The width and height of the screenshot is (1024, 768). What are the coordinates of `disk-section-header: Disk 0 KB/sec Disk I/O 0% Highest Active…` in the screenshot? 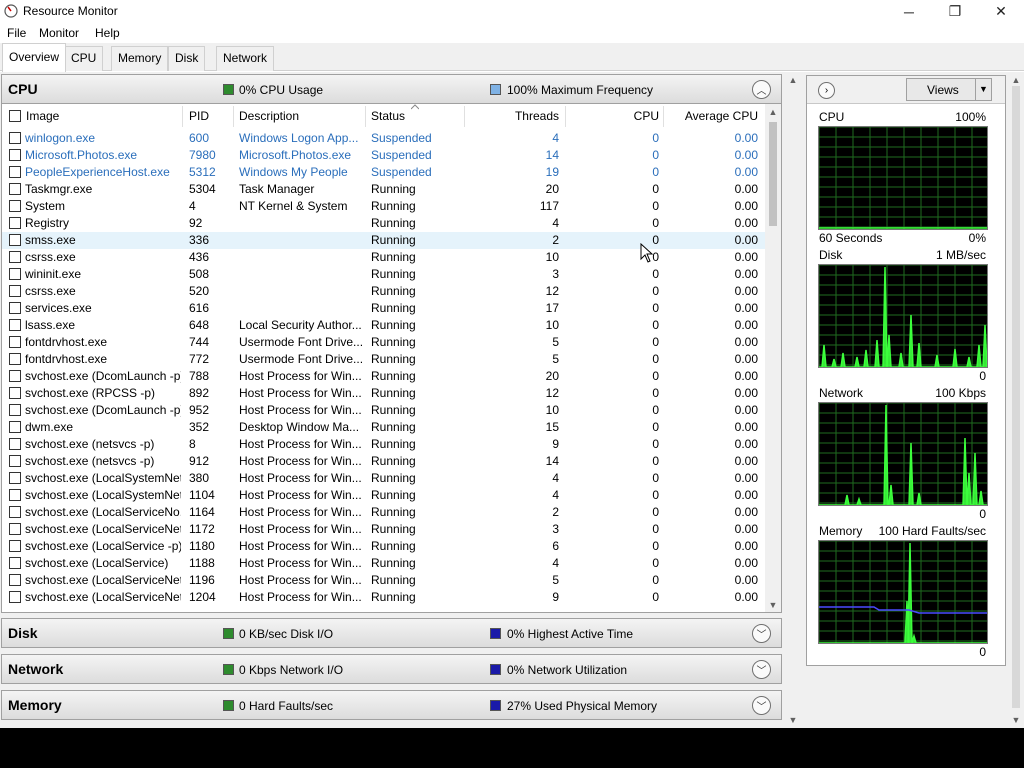 It's located at (391, 633).